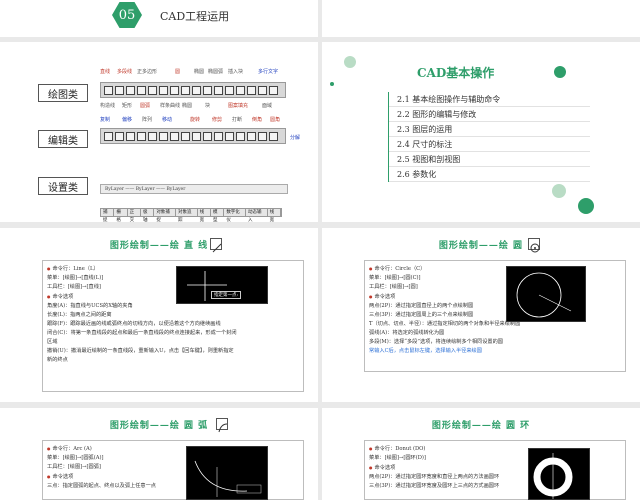 The image size is (640, 500). I want to click on text-line: 区域, so click(52, 342).